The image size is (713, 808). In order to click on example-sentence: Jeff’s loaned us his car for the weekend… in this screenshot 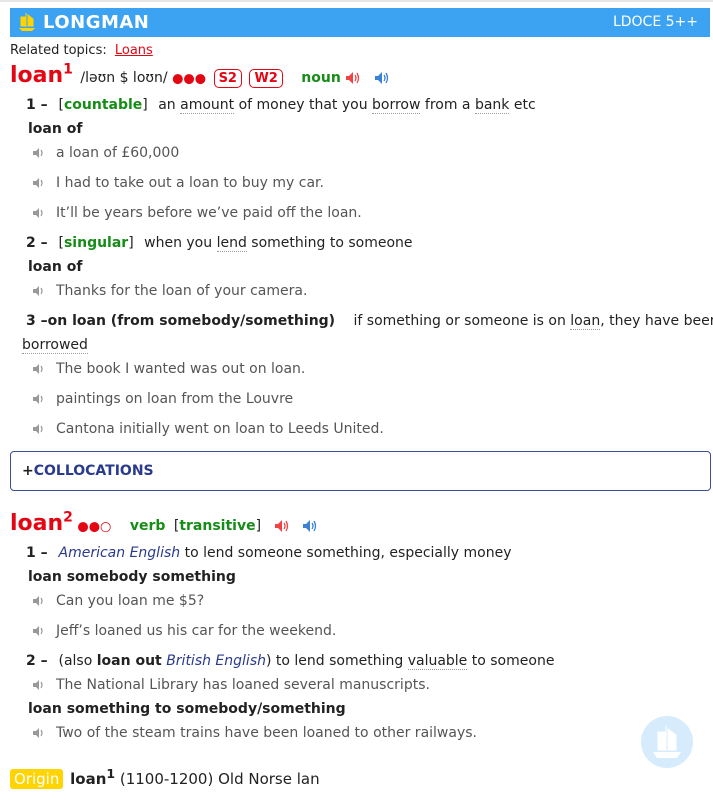, I will do `click(184, 631)`.